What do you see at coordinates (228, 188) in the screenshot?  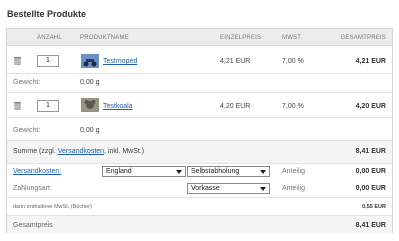 I see `payment-select: Vorkasse` at bounding box center [228, 188].